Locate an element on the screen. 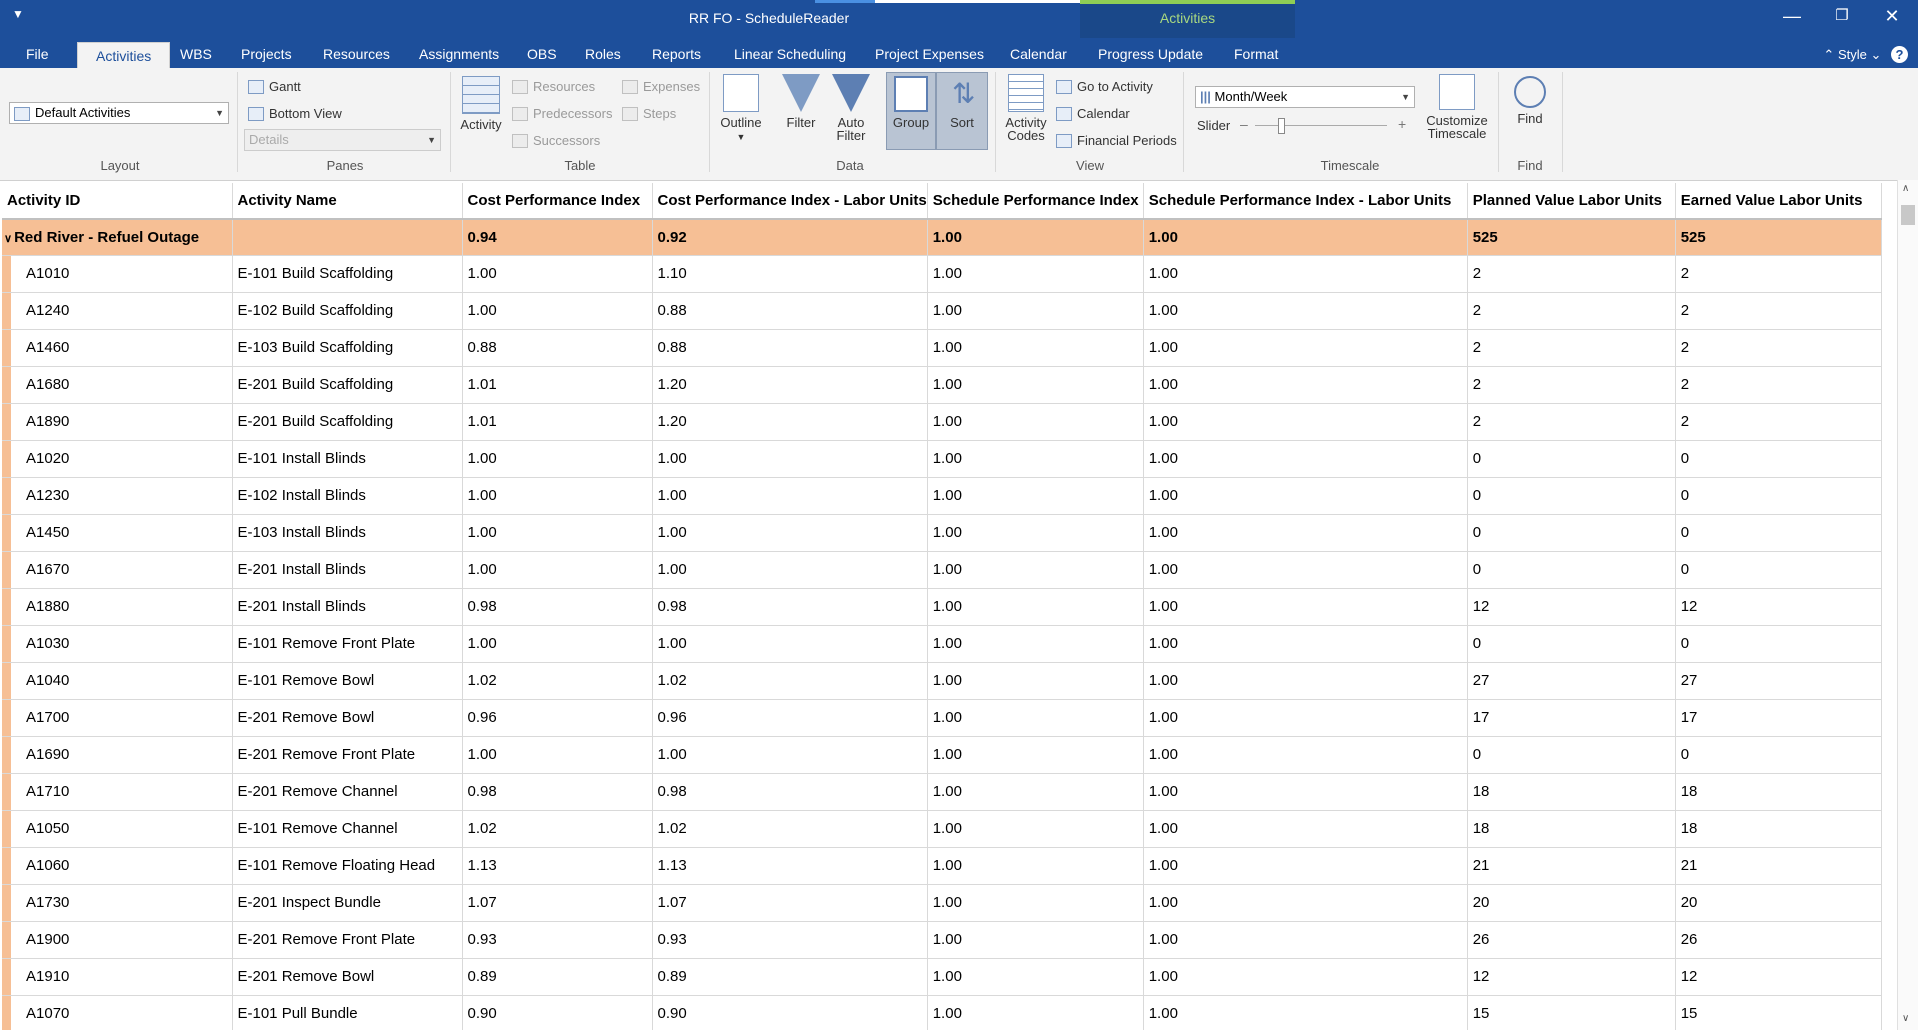 This screenshot has width=1918, height=1030. filter-icon is located at coordinates (801, 93).